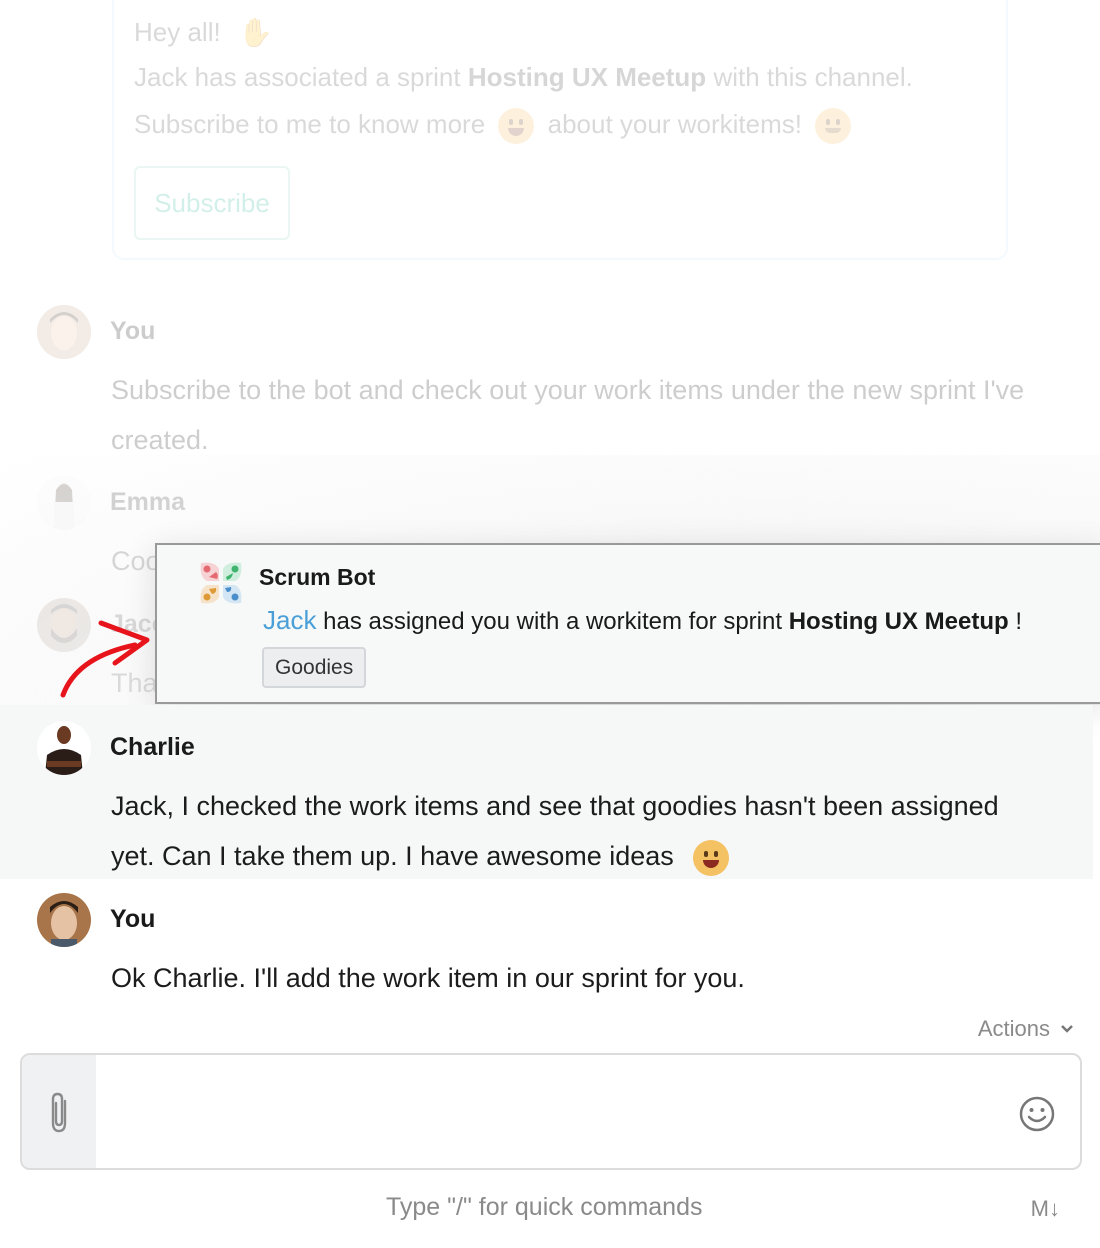 The height and width of the screenshot is (1248, 1100). Describe the element at coordinates (1037, 1114) in the screenshot. I see `emoji-picker-icon` at that location.